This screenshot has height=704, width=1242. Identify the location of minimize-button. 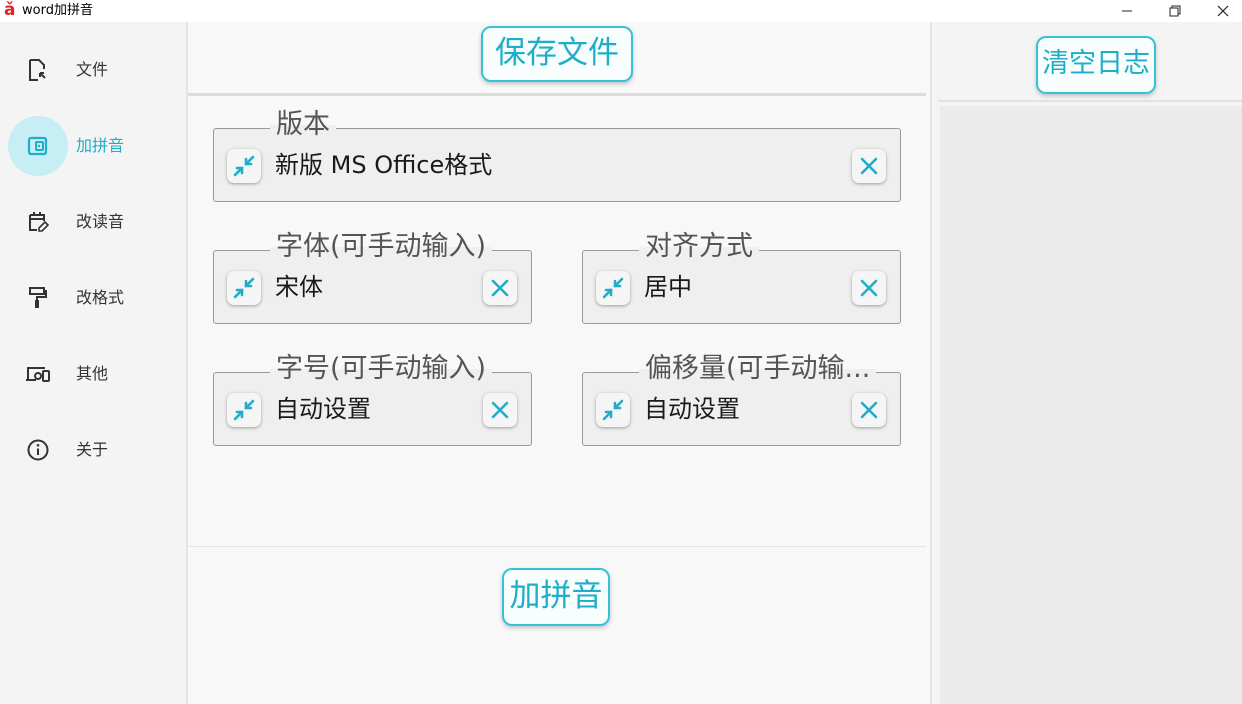
(1127, 11).